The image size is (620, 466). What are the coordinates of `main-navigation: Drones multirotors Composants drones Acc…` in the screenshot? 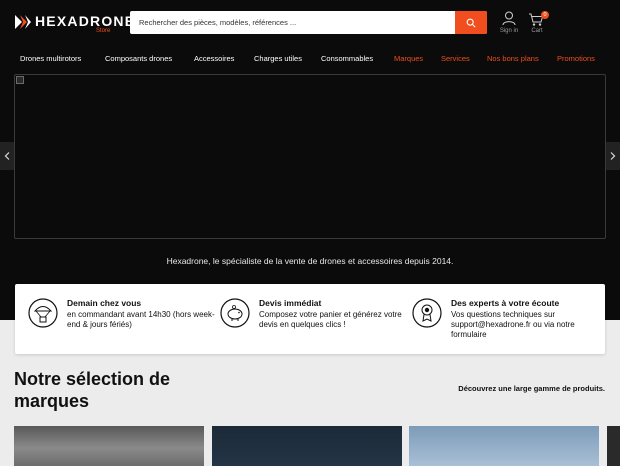 It's located at (310, 61).